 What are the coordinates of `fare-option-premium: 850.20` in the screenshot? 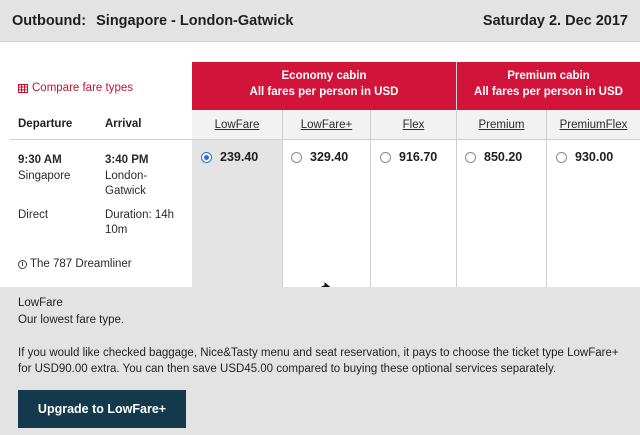 It's located at (493, 157).